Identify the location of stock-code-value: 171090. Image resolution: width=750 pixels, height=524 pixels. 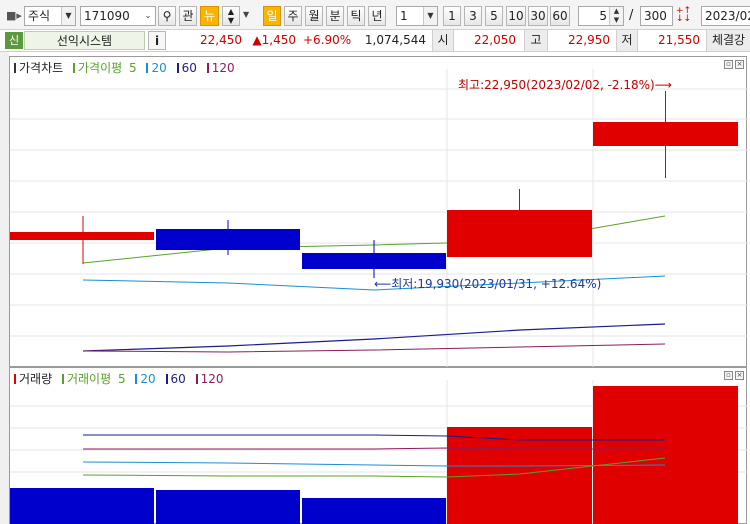
(107, 16).